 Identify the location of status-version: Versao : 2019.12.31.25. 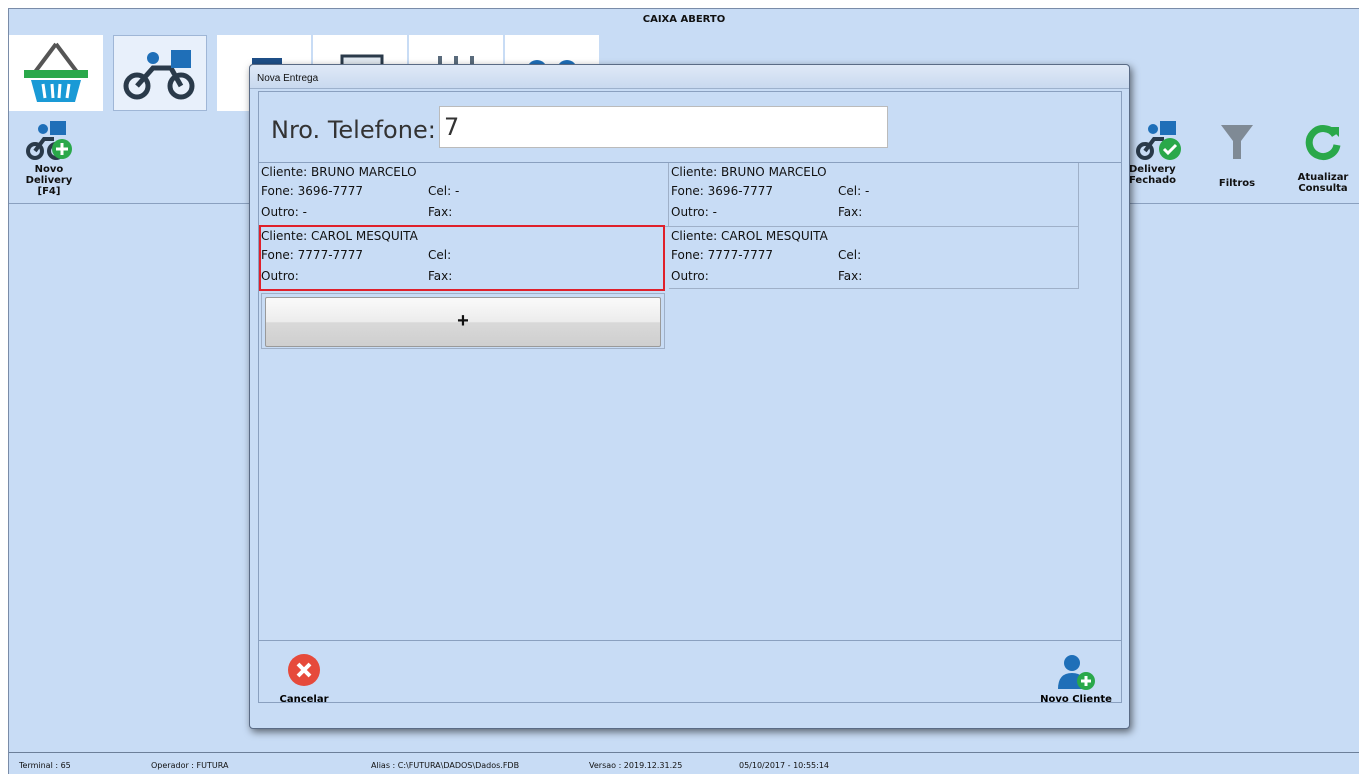
(636, 765).